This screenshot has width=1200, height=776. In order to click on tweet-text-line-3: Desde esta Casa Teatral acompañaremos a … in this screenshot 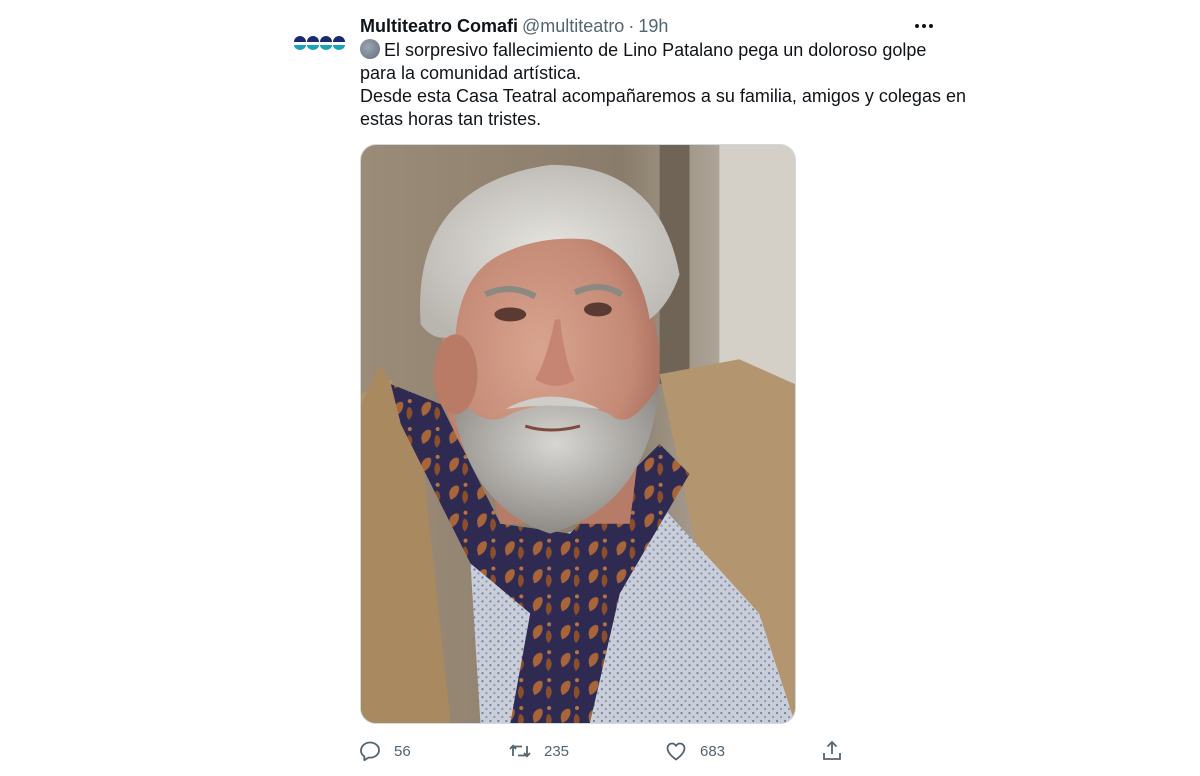, I will do `click(663, 96)`.